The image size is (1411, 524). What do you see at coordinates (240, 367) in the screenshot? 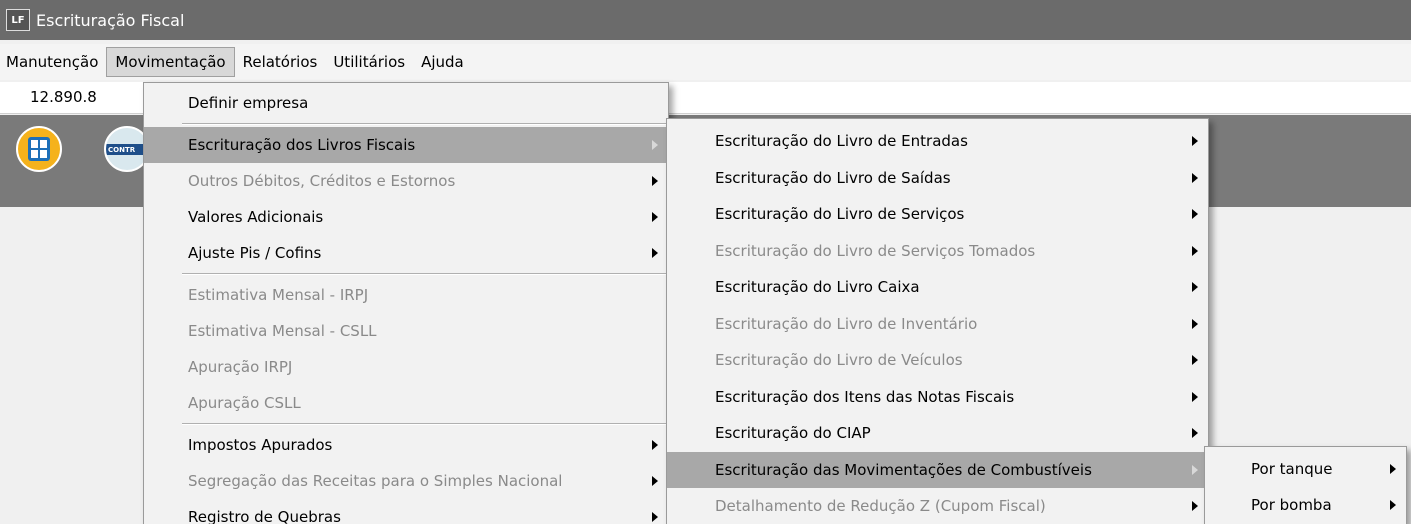
I see `menu-item-label: Apuração IRPJ` at bounding box center [240, 367].